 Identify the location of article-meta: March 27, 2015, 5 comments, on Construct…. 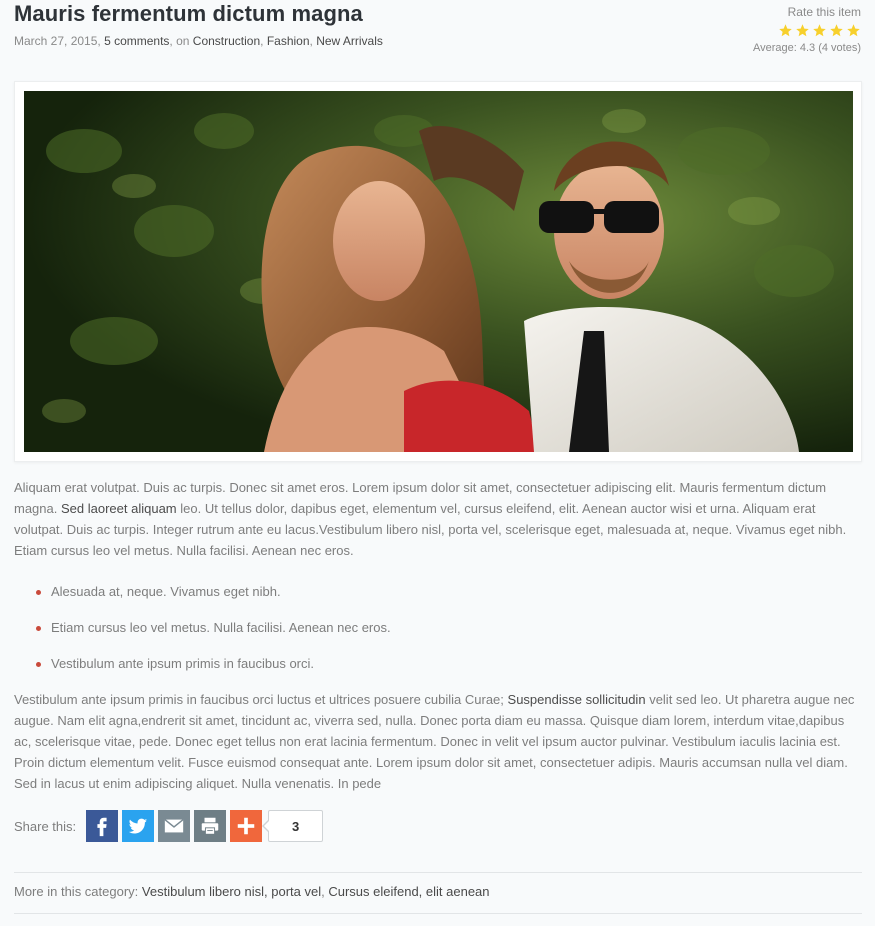
(198, 41).